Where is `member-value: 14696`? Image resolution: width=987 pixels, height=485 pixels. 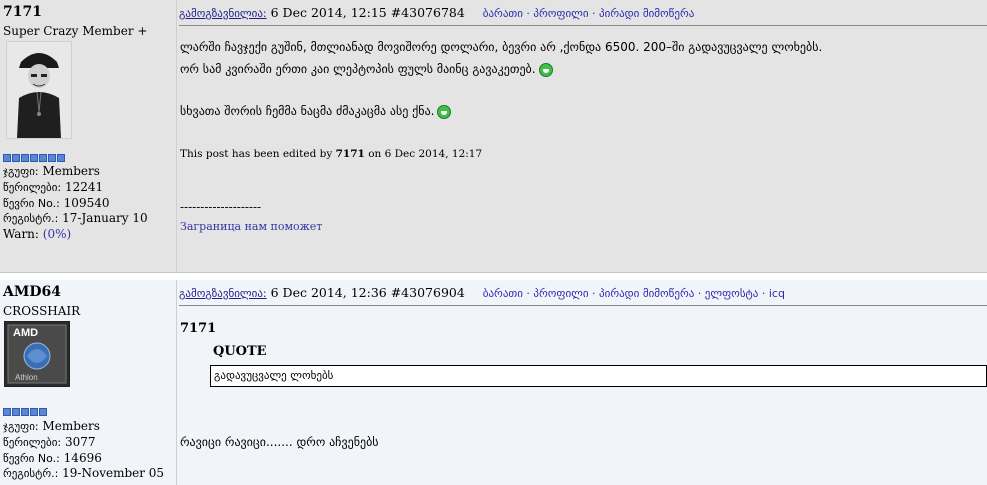 member-value: 14696 is located at coordinates (82, 457).